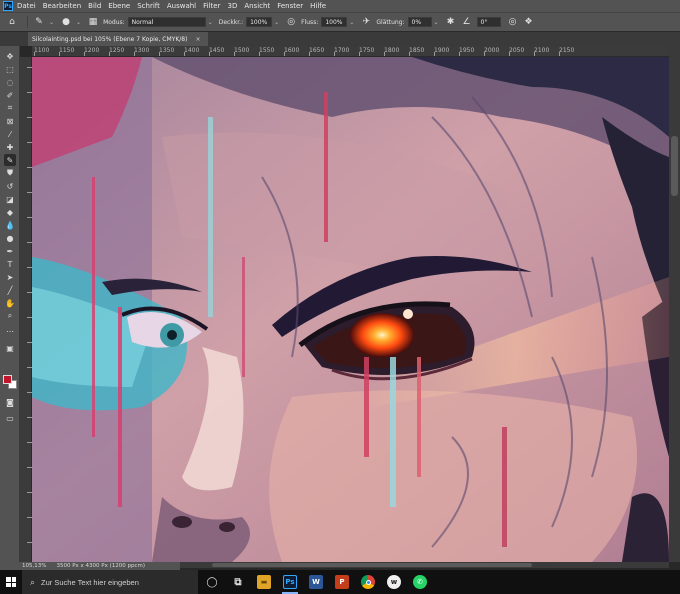  What do you see at coordinates (316, 582) in the screenshot?
I see `word-taskbar-button: W` at bounding box center [316, 582].